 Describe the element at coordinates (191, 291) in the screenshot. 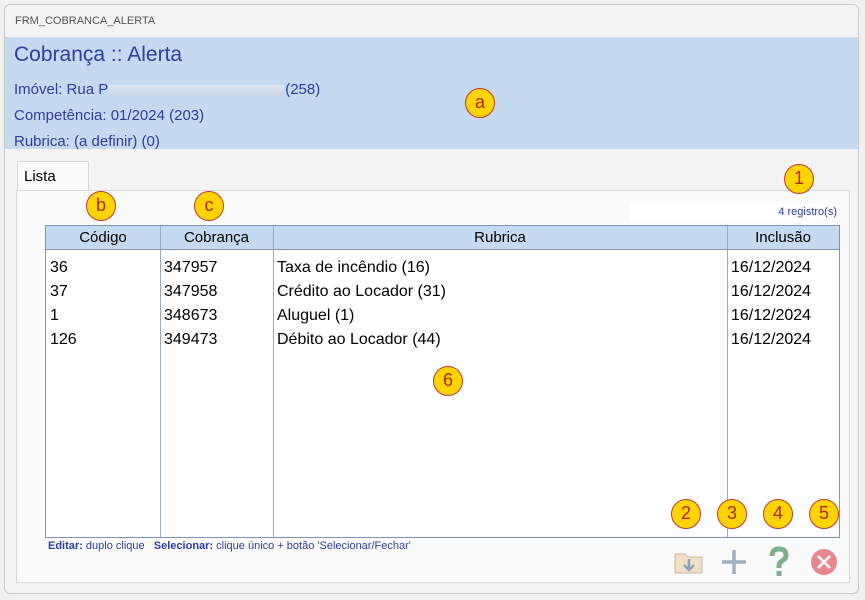

I see `cell-cobranca: 347958` at that location.